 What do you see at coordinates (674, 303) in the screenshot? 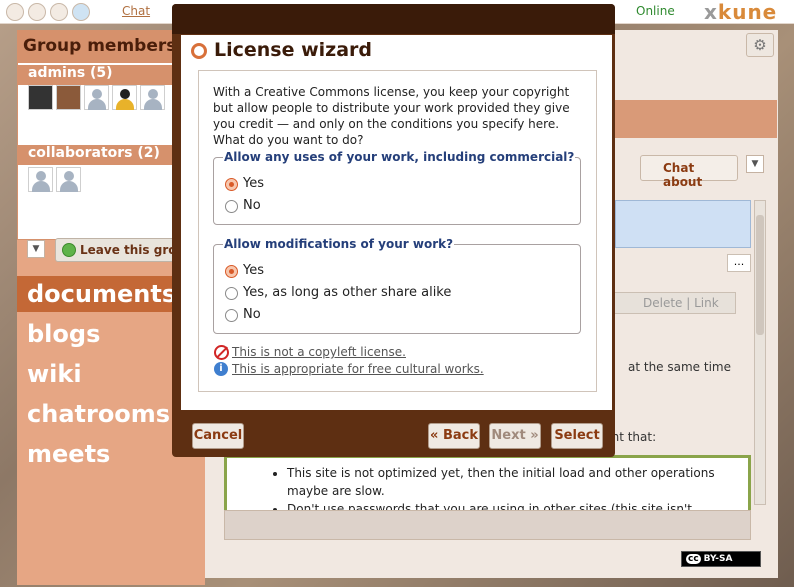
I see `delete-link-bar: Delete | Link` at bounding box center [674, 303].